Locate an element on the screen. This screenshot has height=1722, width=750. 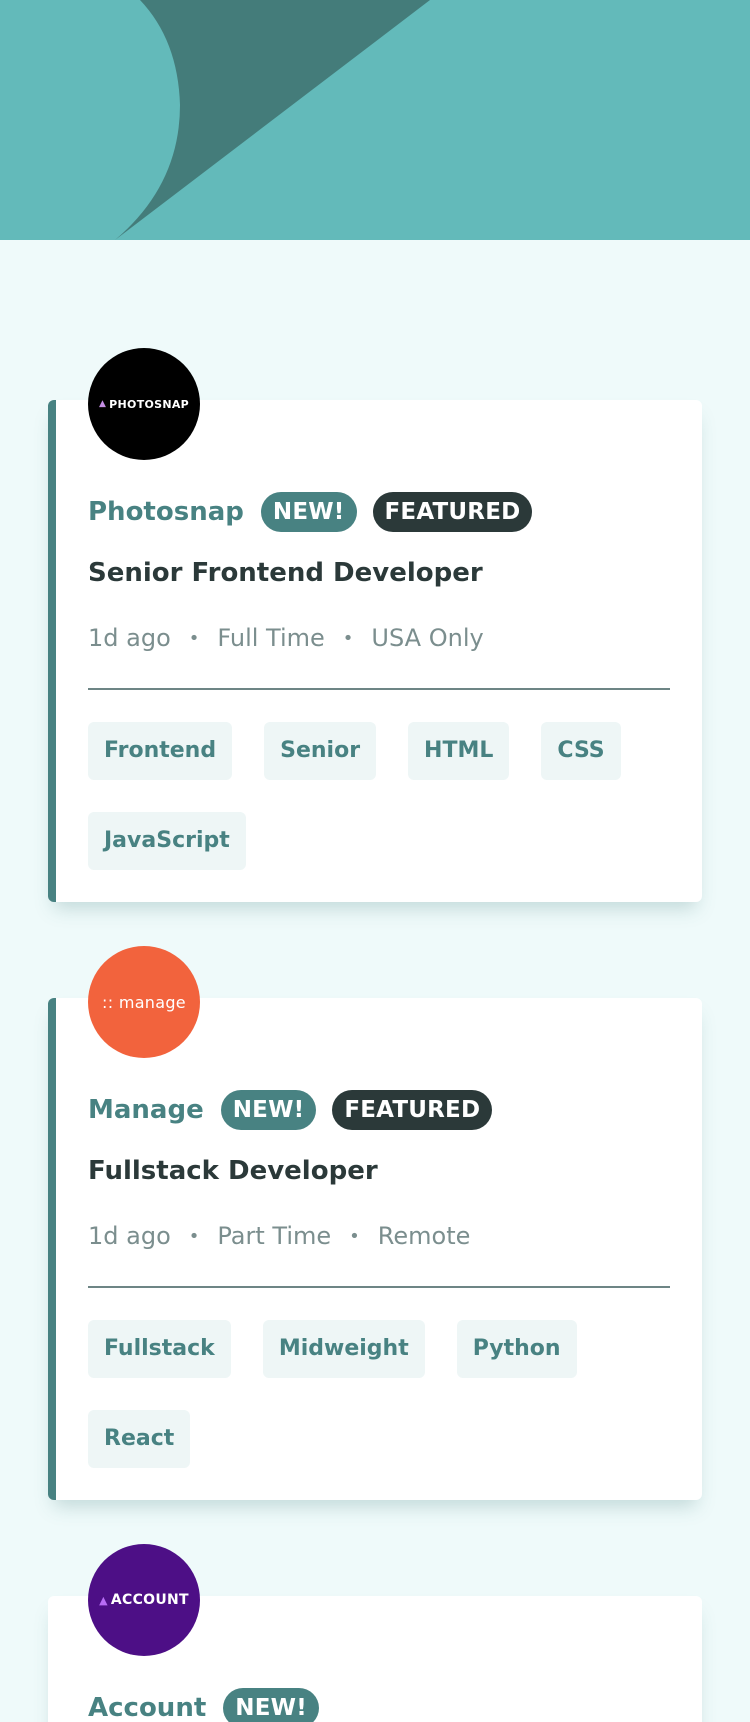
company-logo-photosnap: ▲ PHOTOSNAP is located at coordinates (144, 404).